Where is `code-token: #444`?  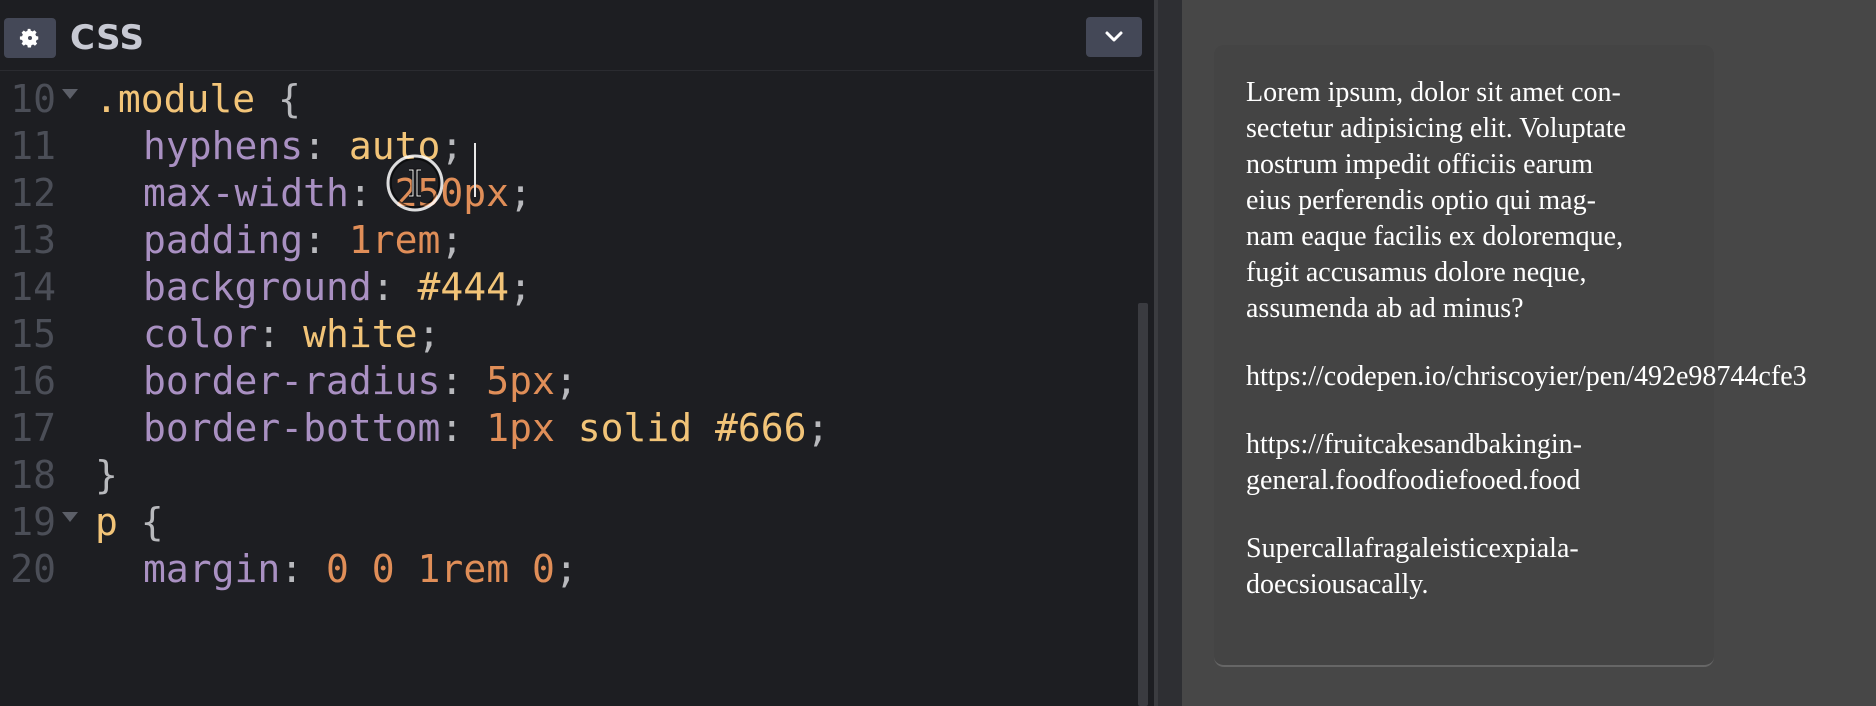 code-token: #444 is located at coordinates (463, 287).